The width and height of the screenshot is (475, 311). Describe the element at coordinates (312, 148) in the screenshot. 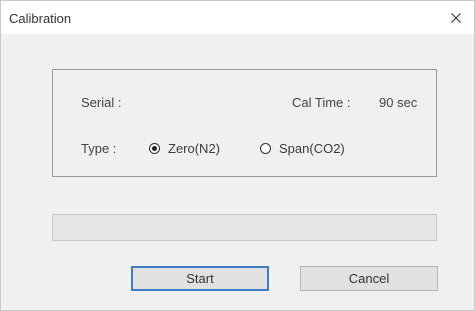

I see `radio-span-label: Span(CO2)` at that location.